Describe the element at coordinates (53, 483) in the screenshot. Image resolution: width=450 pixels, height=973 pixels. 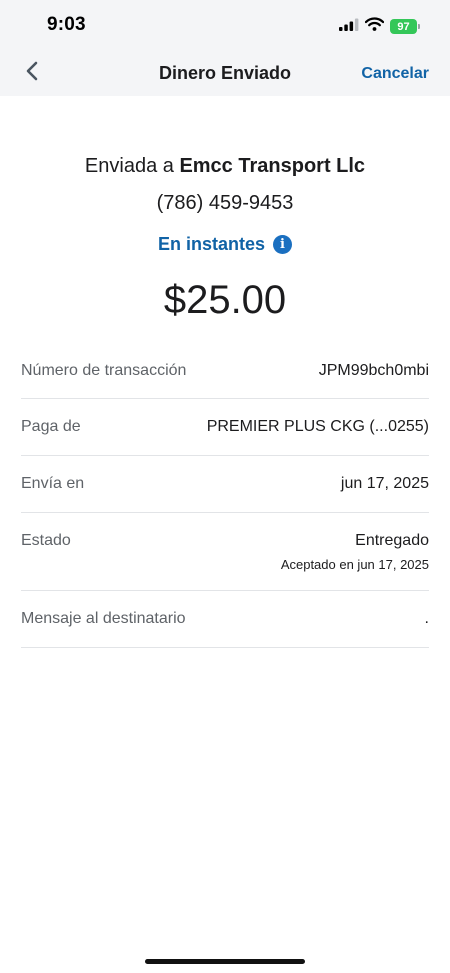
I see `detail-label: Envía en` at that location.